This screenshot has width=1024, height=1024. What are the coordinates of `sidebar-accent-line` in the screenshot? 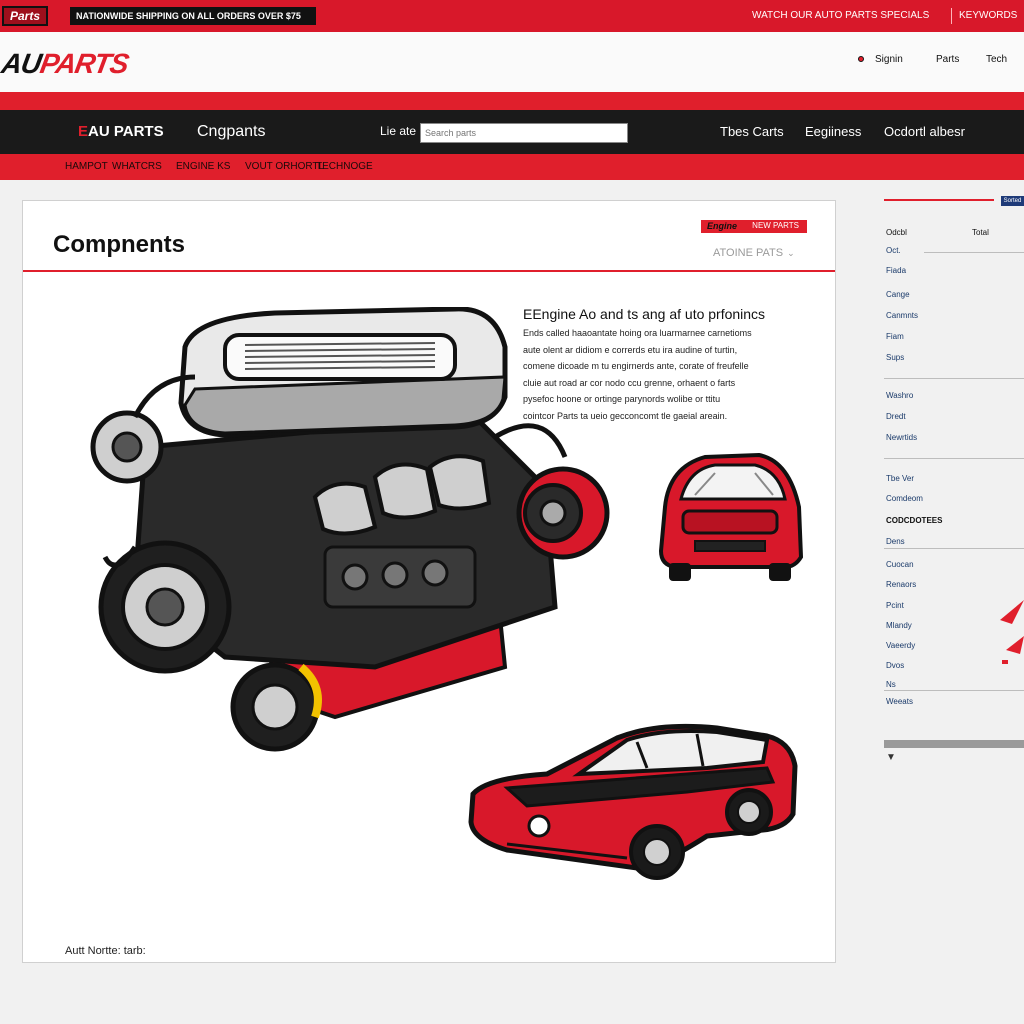 It's located at (939, 200).